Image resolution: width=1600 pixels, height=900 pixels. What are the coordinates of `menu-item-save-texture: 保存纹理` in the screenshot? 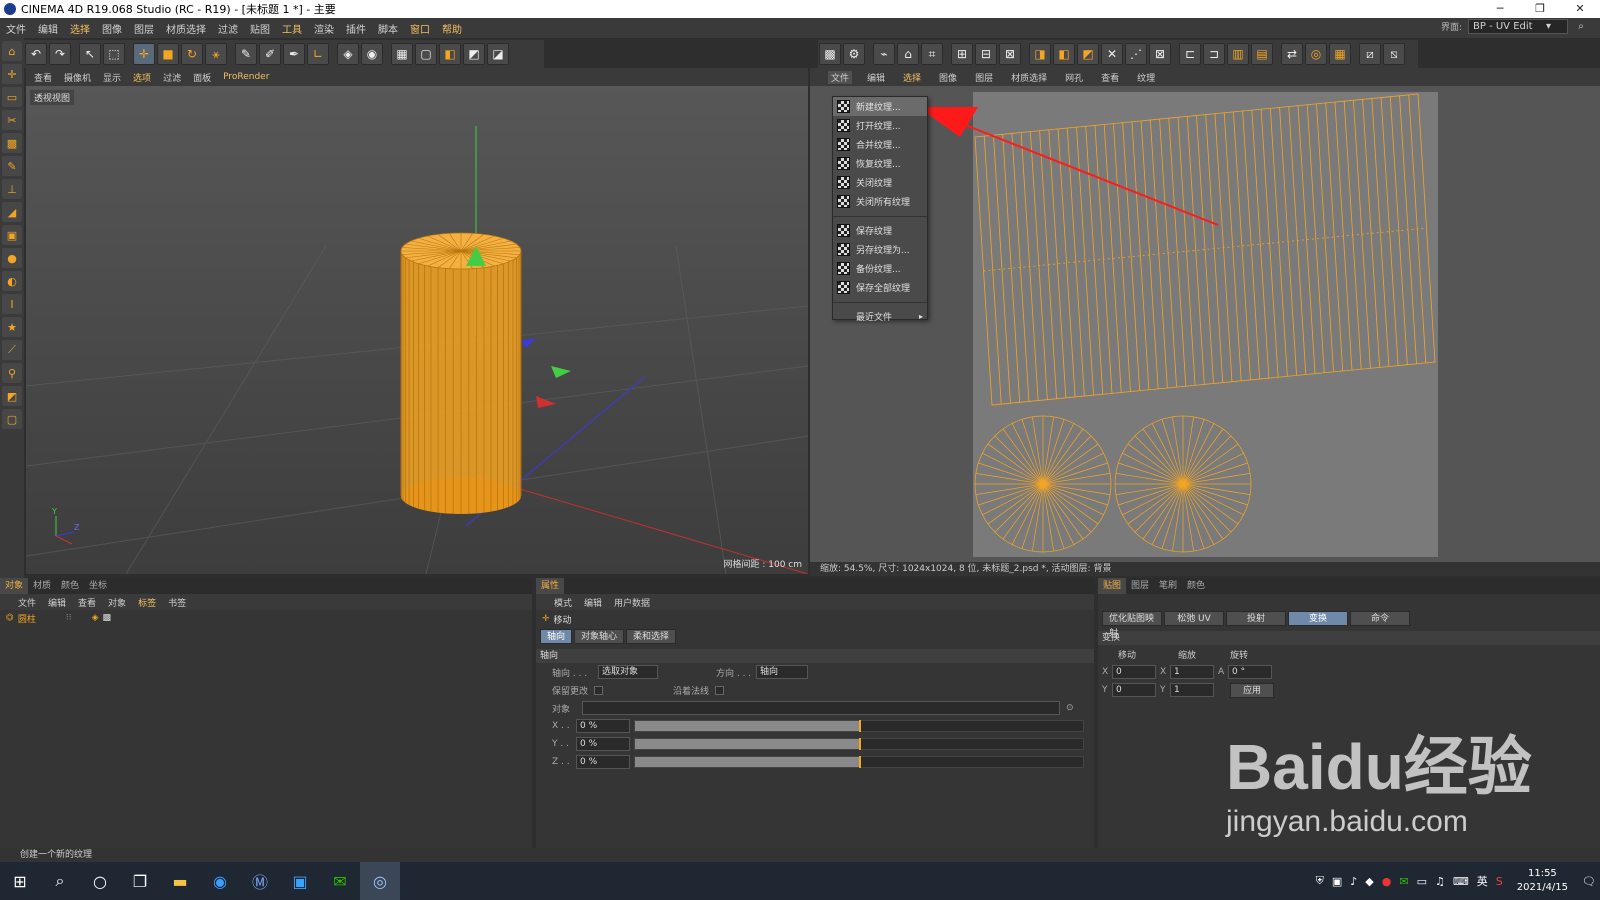 It's located at (880, 230).